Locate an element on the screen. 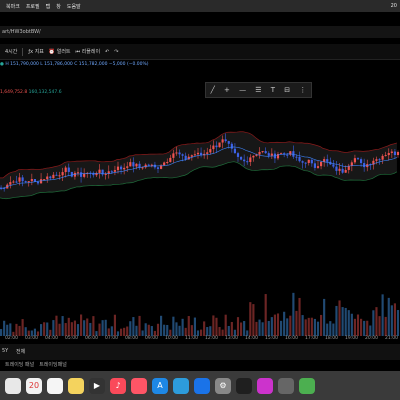 The width and height of the screenshot is (400, 400). text-icon: T is located at coordinates (273, 90).